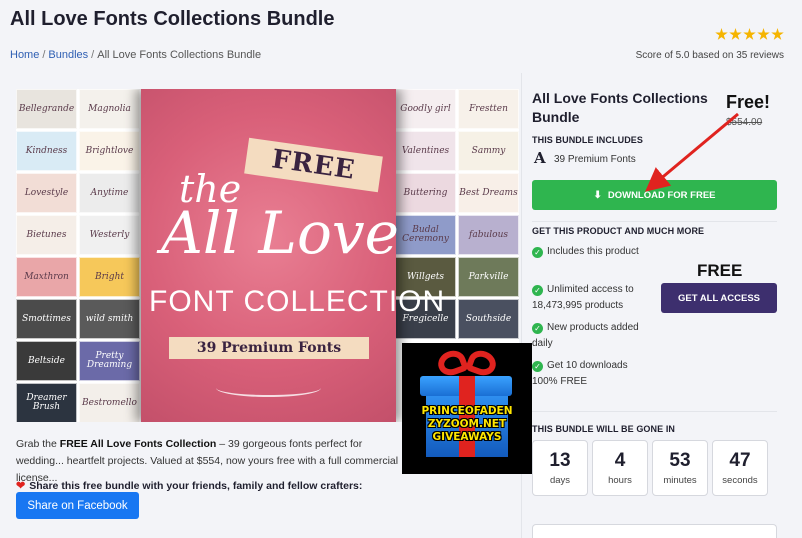  What do you see at coordinates (488, 319) in the screenshot?
I see `font-preview-tile: Southside` at bounding box center [488, 319].